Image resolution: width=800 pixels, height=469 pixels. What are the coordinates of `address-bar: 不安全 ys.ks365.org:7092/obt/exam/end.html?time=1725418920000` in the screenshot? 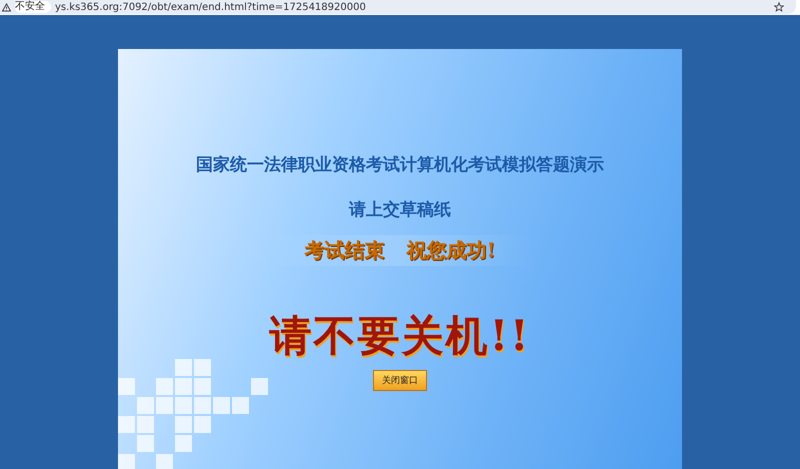 It's located at (398, 7).